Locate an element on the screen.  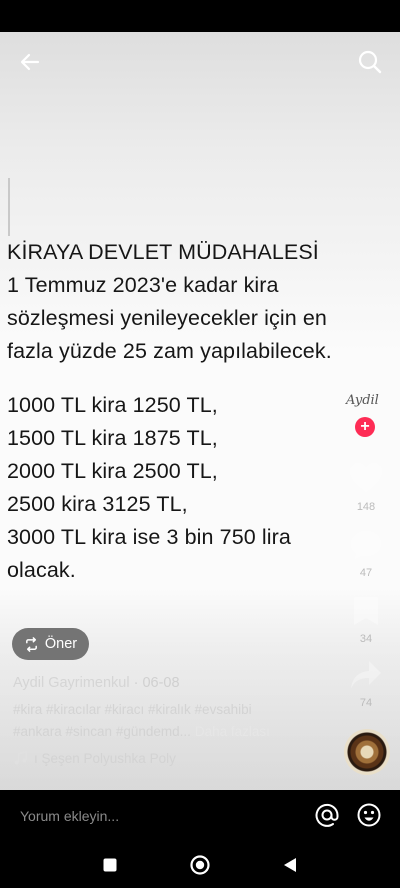
home-button is located at coordinates (200, 865).